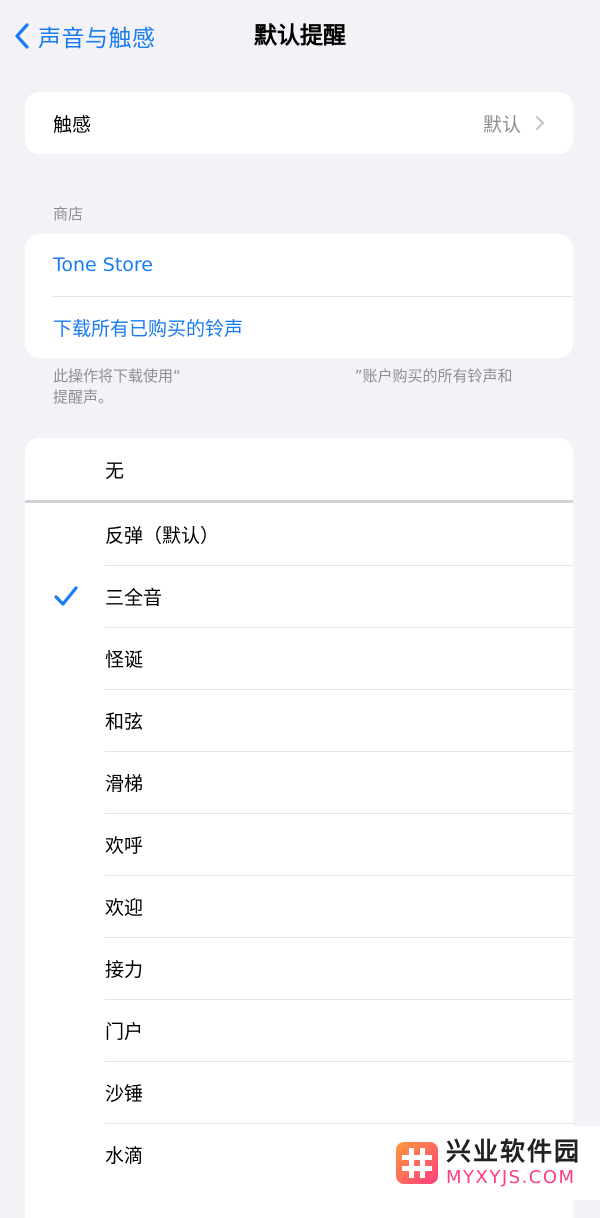  I want to click on haptics-value-text: 默认, so click(501, 124).